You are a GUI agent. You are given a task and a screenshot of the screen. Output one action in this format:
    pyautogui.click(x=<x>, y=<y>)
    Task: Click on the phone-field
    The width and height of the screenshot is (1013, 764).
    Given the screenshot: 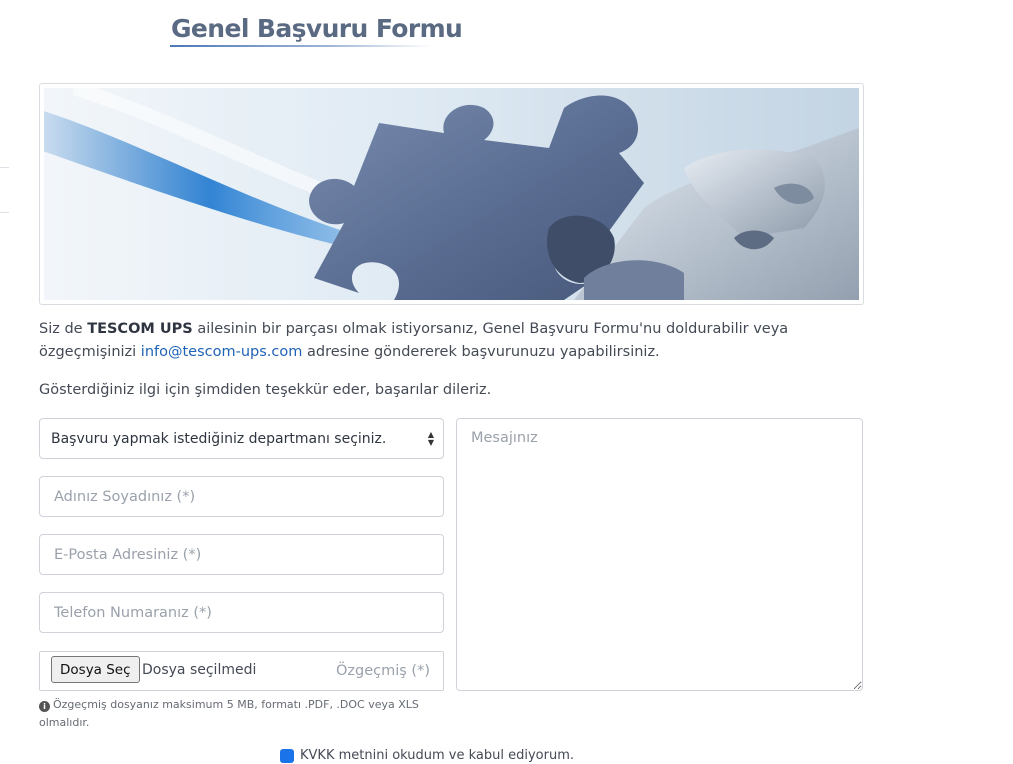 What is the action you would take?
    pyautogui.click(x=241, y=612)
    